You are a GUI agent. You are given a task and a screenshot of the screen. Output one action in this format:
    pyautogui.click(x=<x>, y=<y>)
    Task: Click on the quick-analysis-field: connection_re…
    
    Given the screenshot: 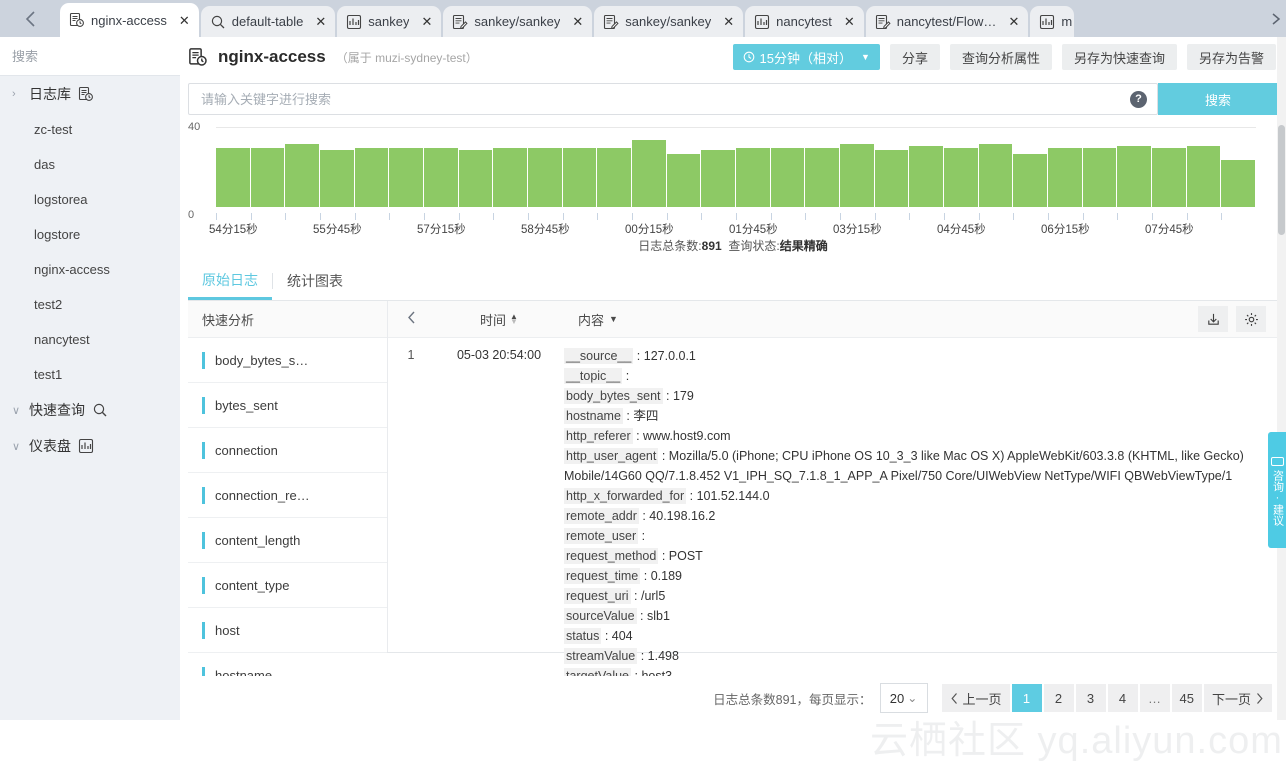 What is the action you would take?
    pyautogui.click(x=287, y=495)
    